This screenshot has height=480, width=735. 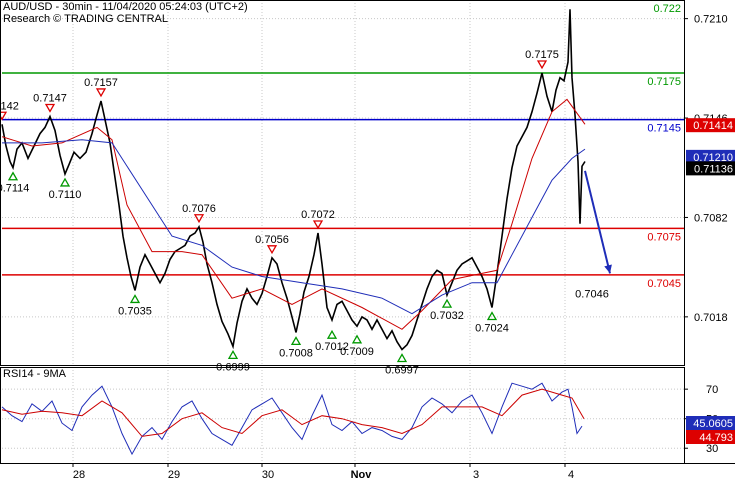 I want to click on pivot-label: 0.7076, so click(x=199, y=209).